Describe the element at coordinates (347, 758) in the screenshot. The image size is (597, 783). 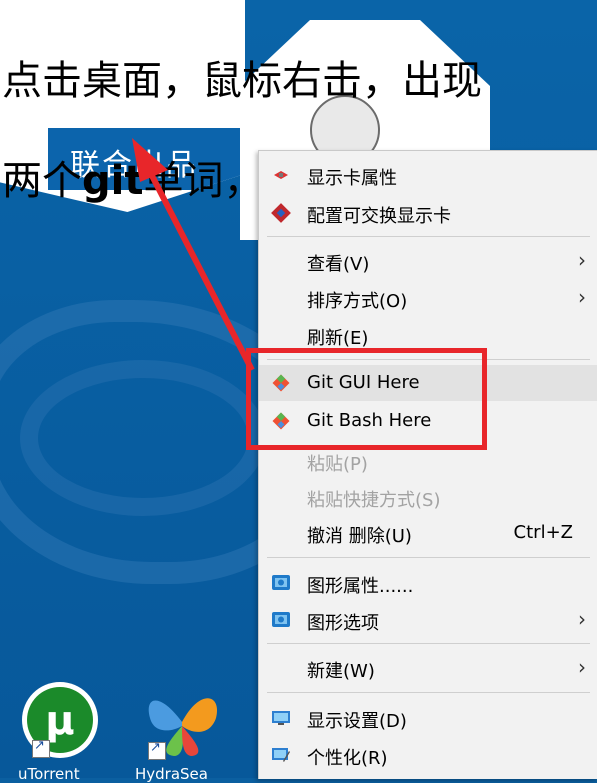
I see `menu-item-label: 个性化(R)` at that location.